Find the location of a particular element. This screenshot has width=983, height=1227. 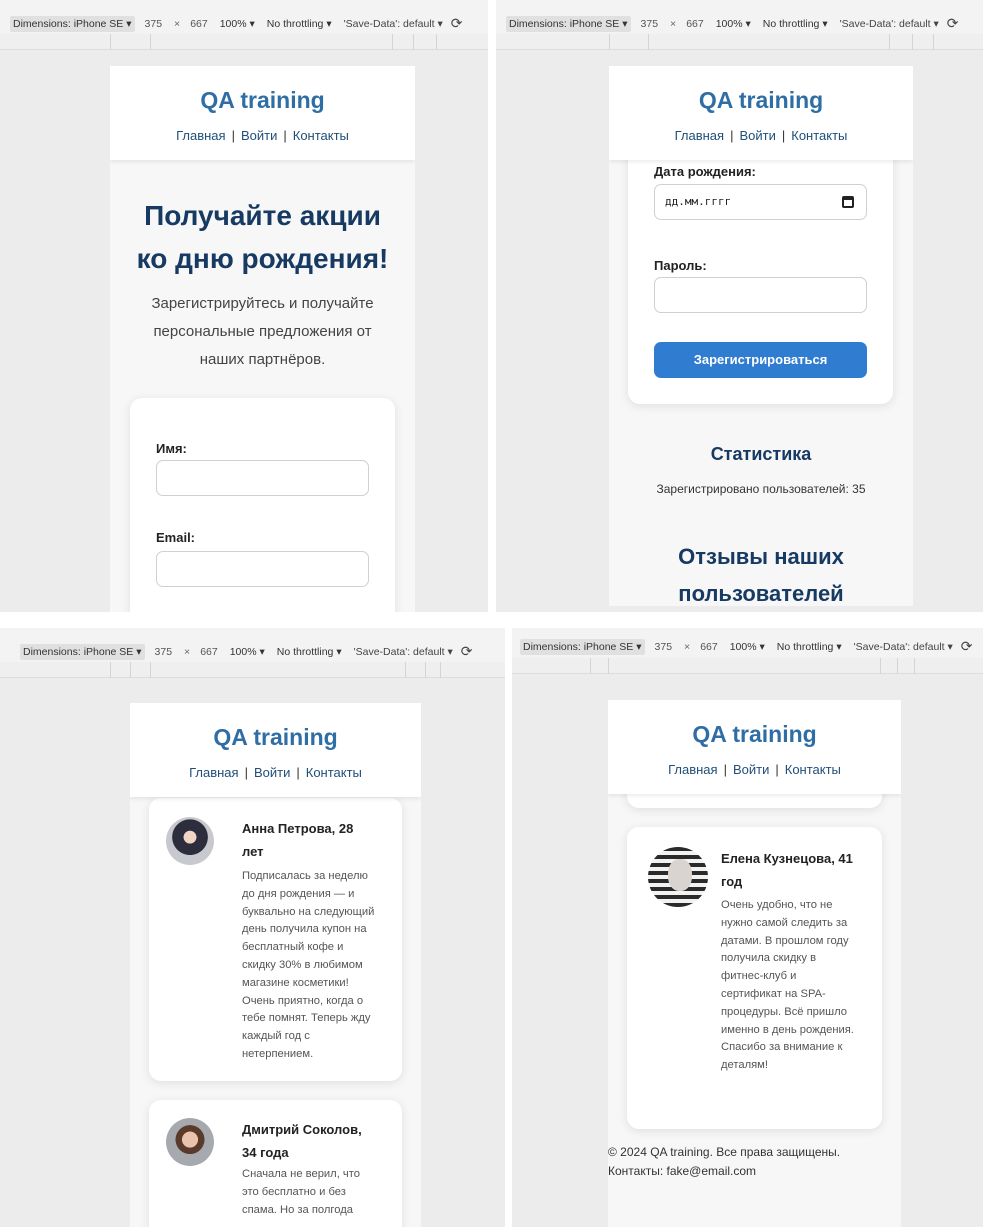

footer-contacts: Контакты: fake@email.com is located at coordinates (724, 1171).